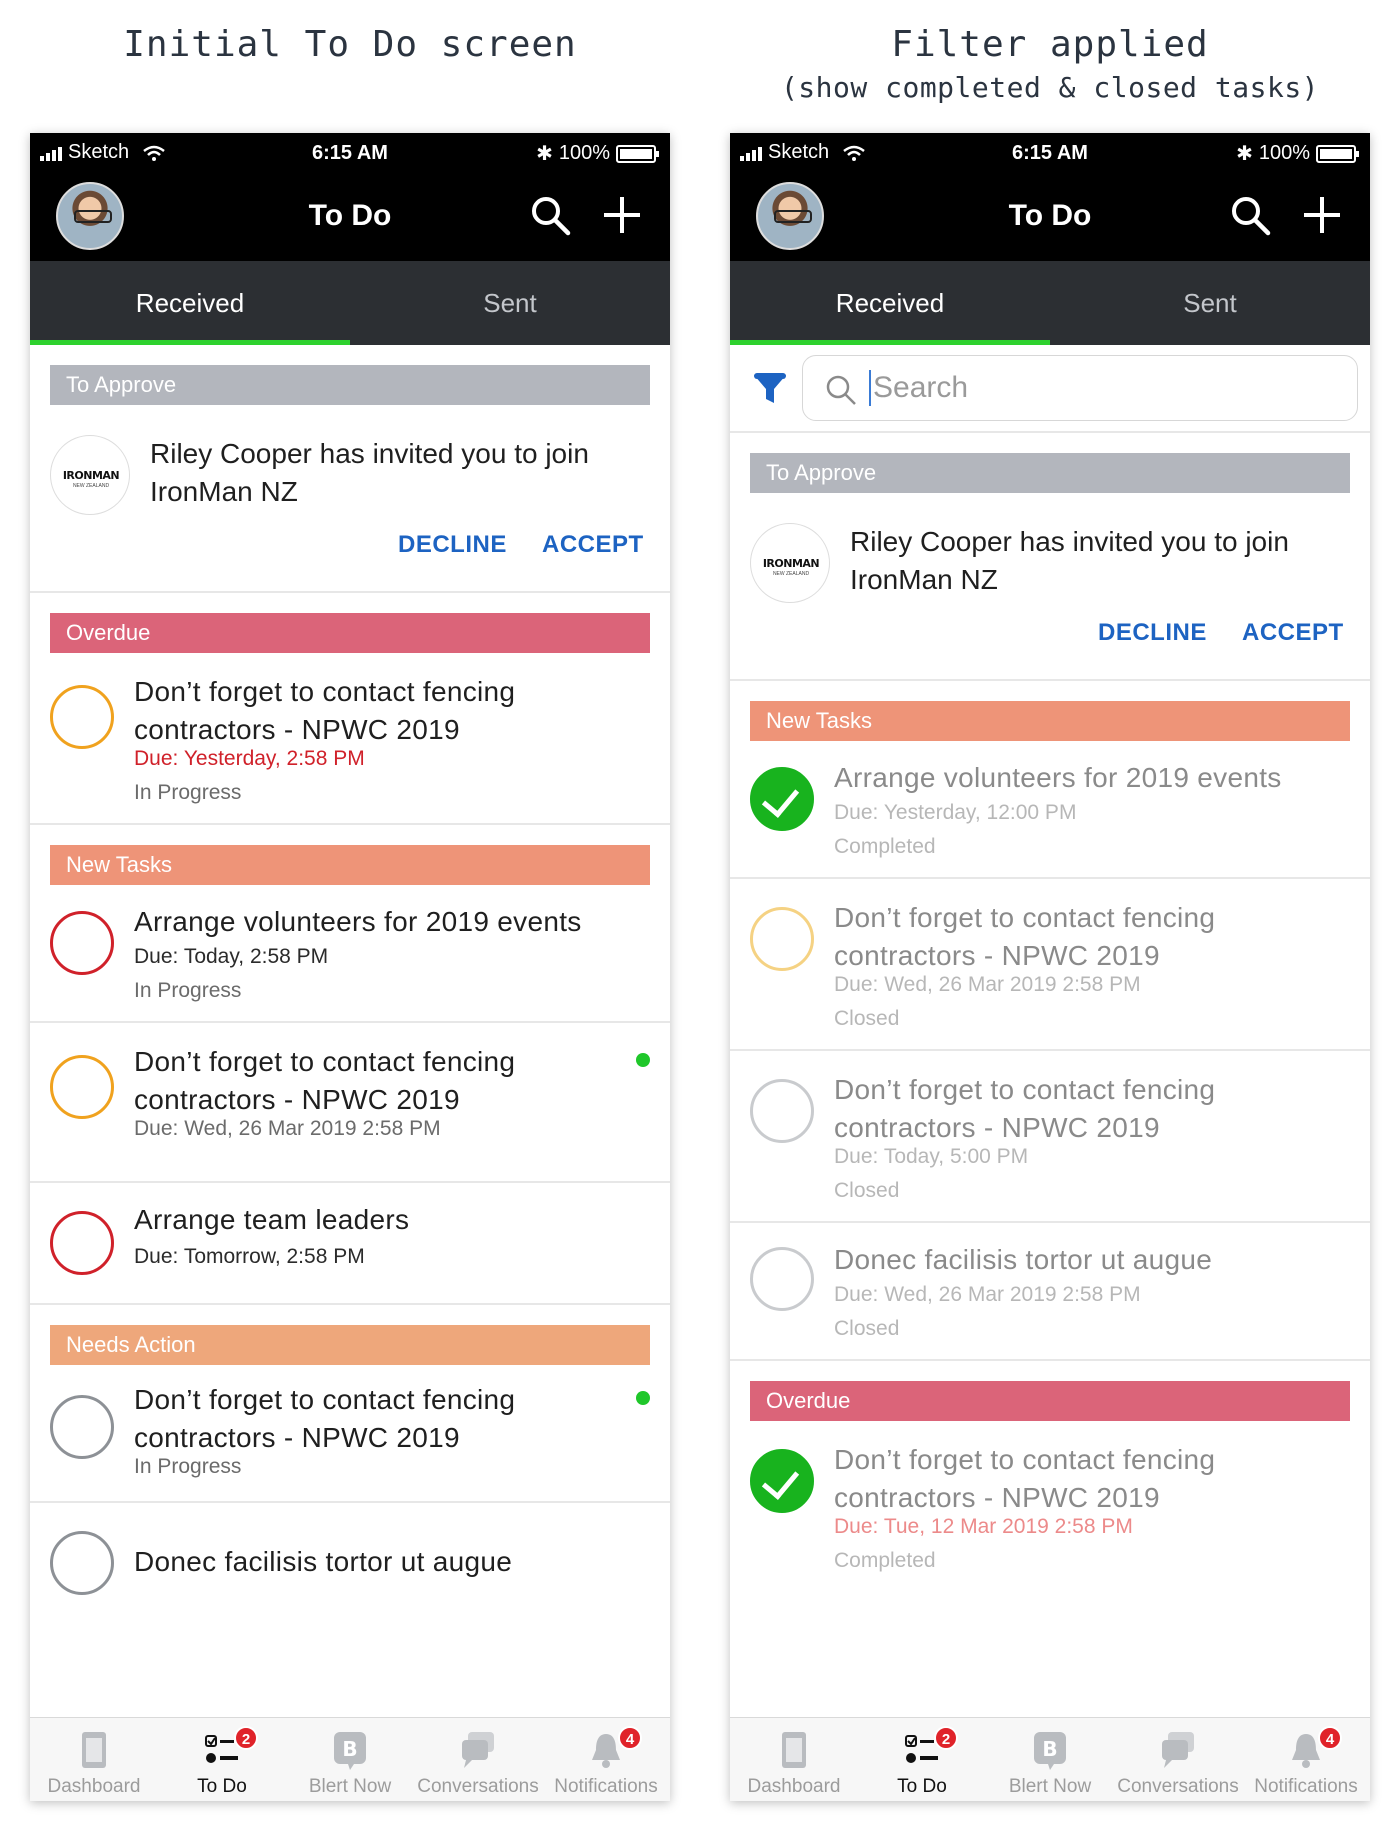 This screenshot has width=1400, height=1831. I want to click on caption-left-title: Initial To Do screen, so click(350, 44).